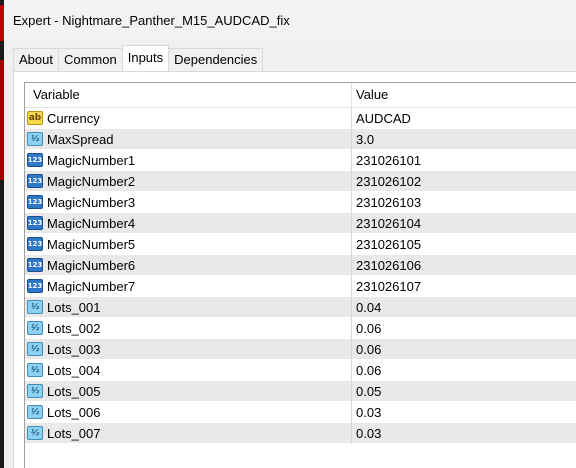 The width and height of the screenshot is (576, 468). Describe the element at coordinates (464, 202) in the screenshot. I see `value-cell: 231026103` at that location.